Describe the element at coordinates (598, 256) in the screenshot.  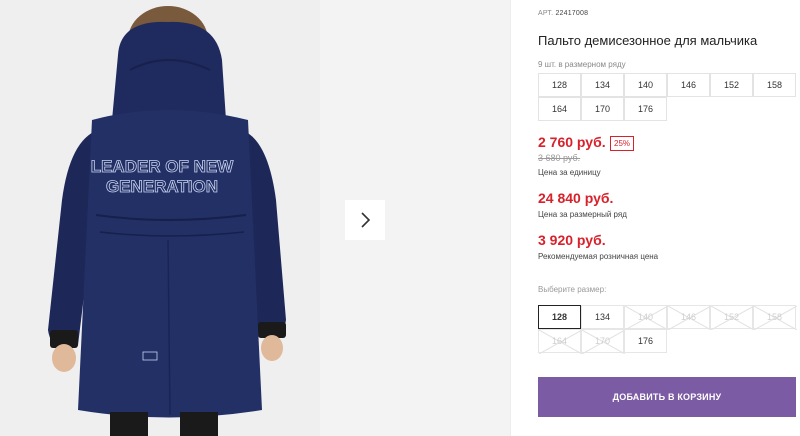
I see `retail-price-caption: Рекомендуемая розничная цена` at that location.